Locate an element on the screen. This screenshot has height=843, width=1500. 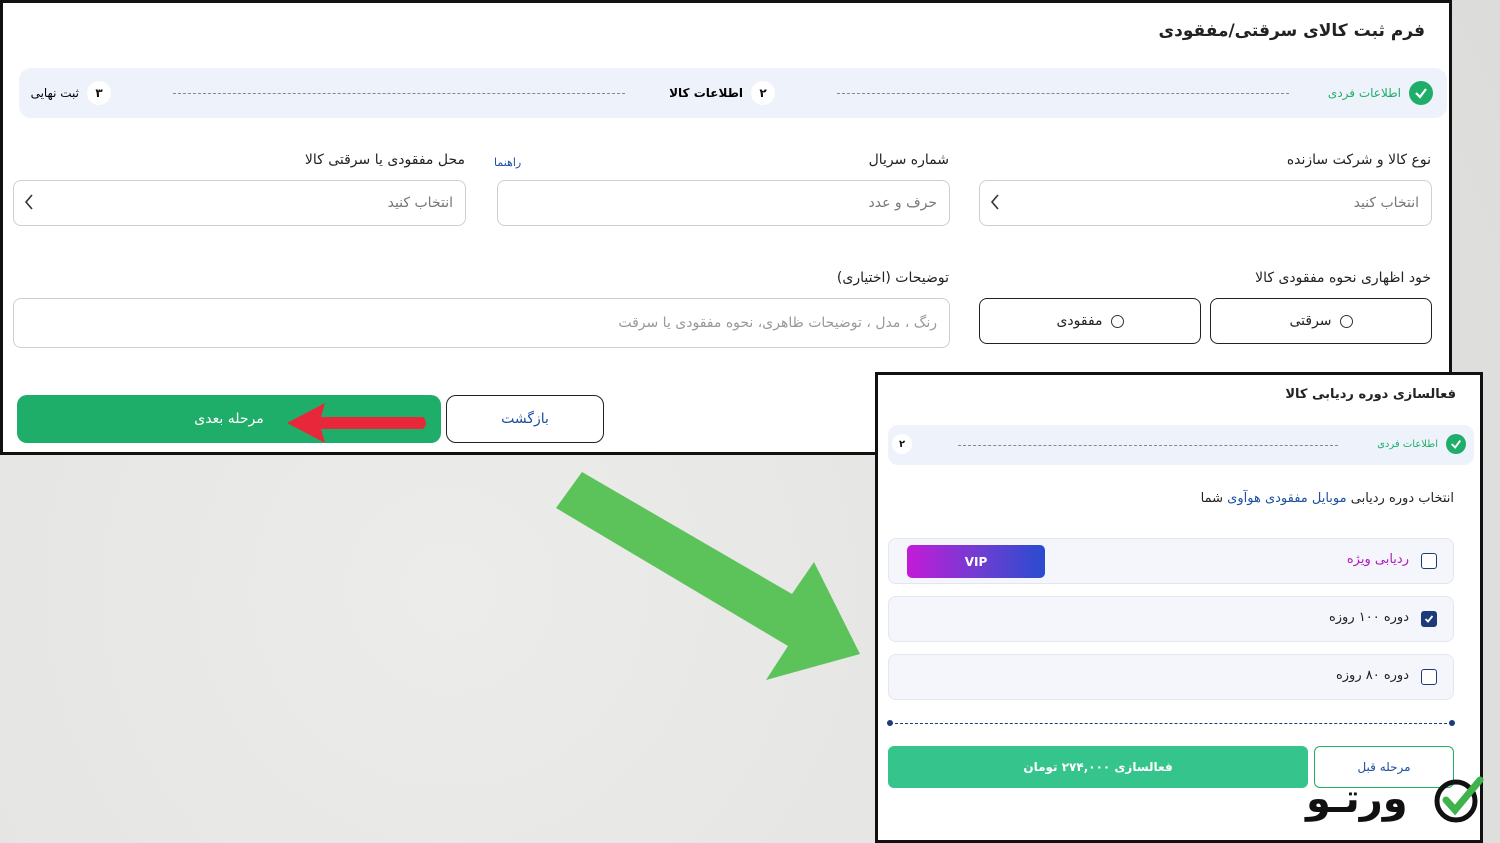
green-arrow-icon is located at coordinates (708, 576).